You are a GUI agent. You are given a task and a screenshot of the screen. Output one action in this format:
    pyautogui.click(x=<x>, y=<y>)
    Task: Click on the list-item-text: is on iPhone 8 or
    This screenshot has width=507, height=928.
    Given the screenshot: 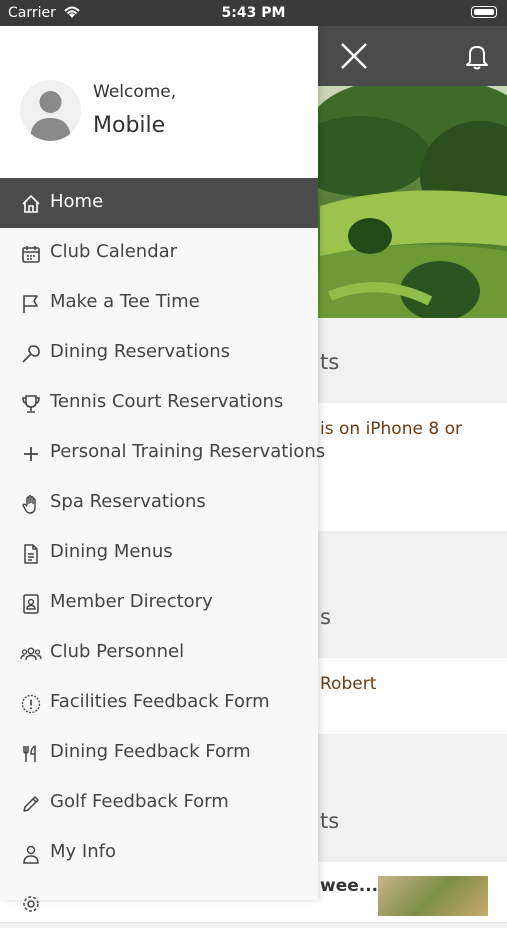 What is the action you would take?
    pyautogui.click(x=391, y=429)
    